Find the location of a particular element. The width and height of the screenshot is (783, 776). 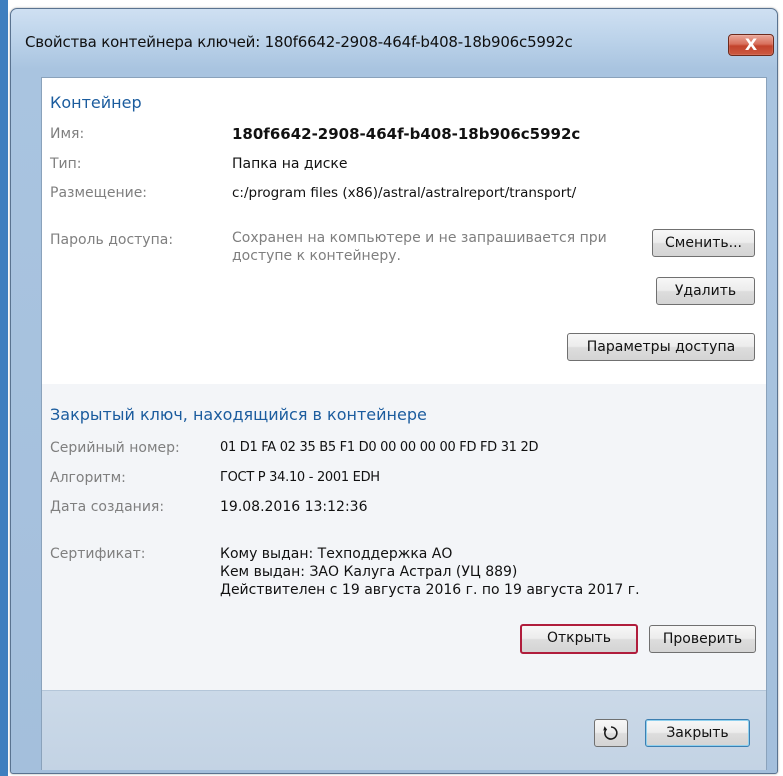

open-certificate-button: Открыть is located at coordinates (579, 639).